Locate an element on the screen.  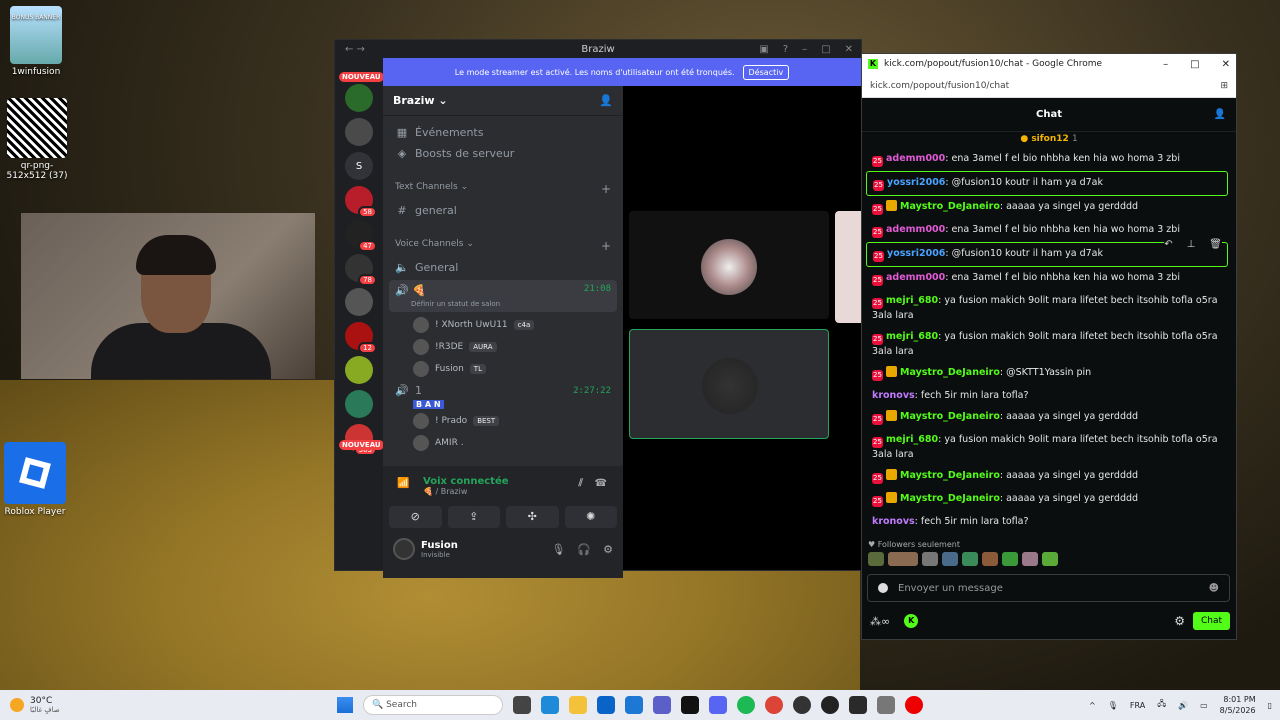
camera-off-button: ⊘ is located at coordinates (415, 517).